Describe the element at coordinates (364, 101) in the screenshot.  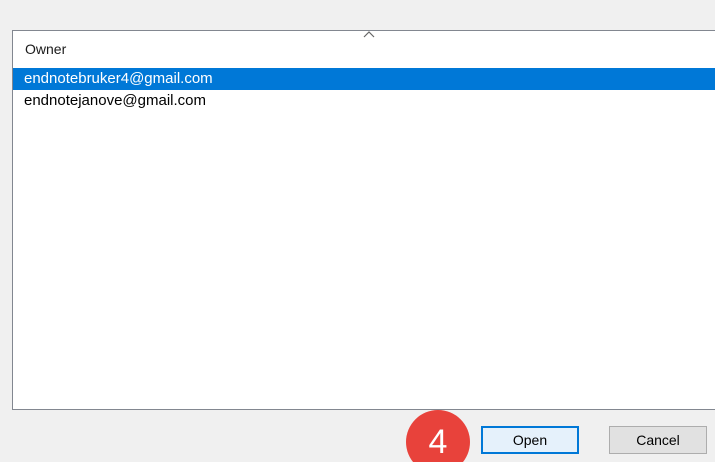
I see `list-item: endnotejanove@gmail.com` at that location.